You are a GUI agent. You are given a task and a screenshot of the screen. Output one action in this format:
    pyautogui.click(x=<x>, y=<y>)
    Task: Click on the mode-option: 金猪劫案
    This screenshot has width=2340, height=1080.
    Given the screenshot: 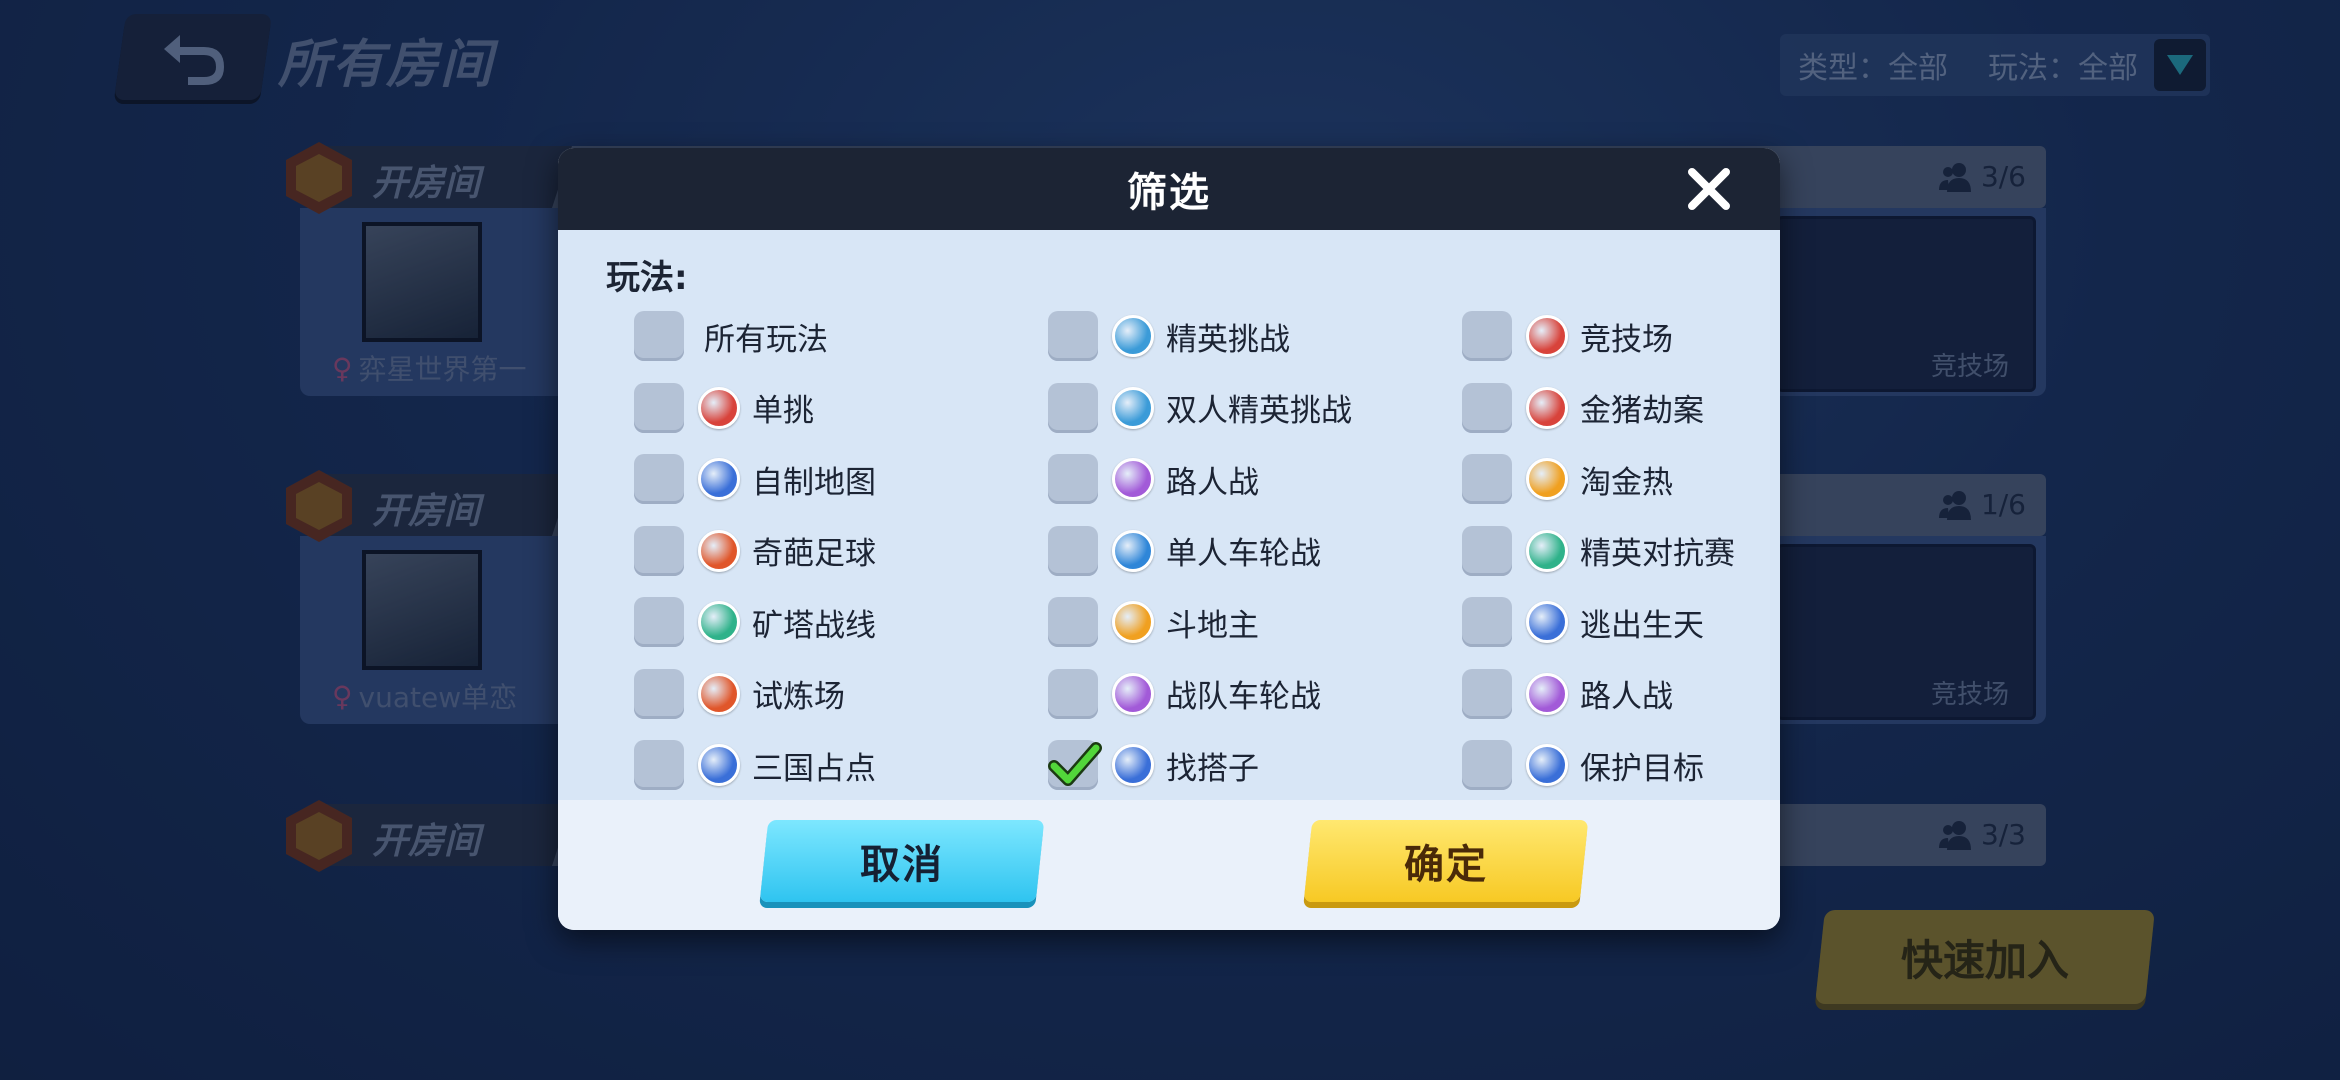 What is the action you would take?
    pyautogui.click(x=1618, y=408)
    